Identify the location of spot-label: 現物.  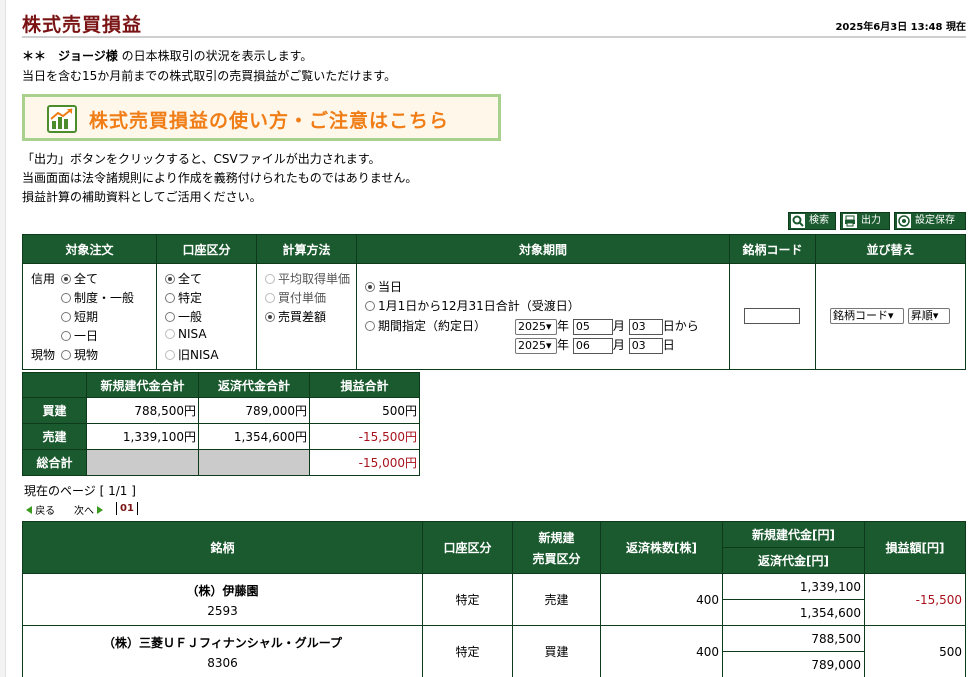
(43, 355).